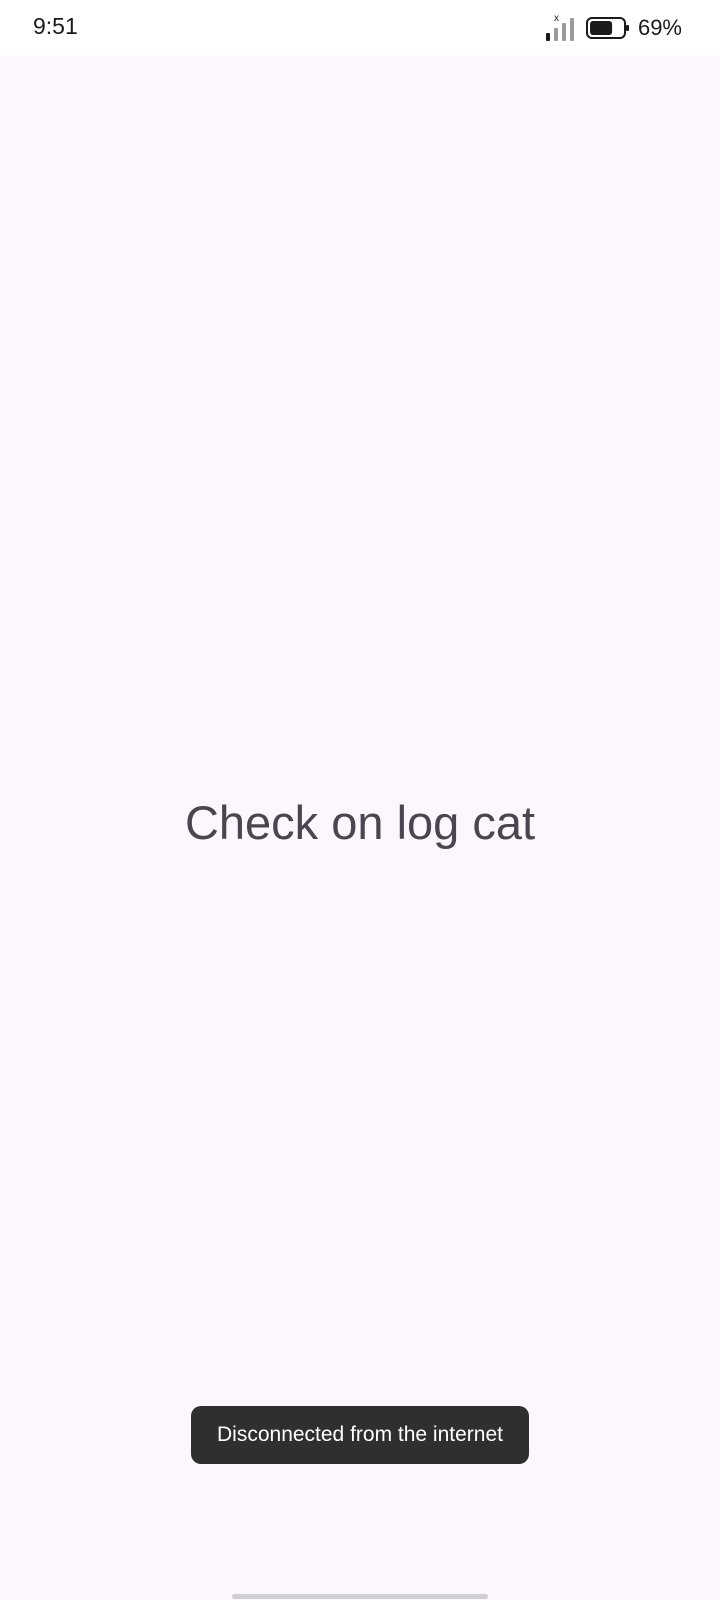 Image resolution: width=720 pixels, height=1600 pixels. I want to click on status-bar: 9:51 x 69%, so click(360, 28).